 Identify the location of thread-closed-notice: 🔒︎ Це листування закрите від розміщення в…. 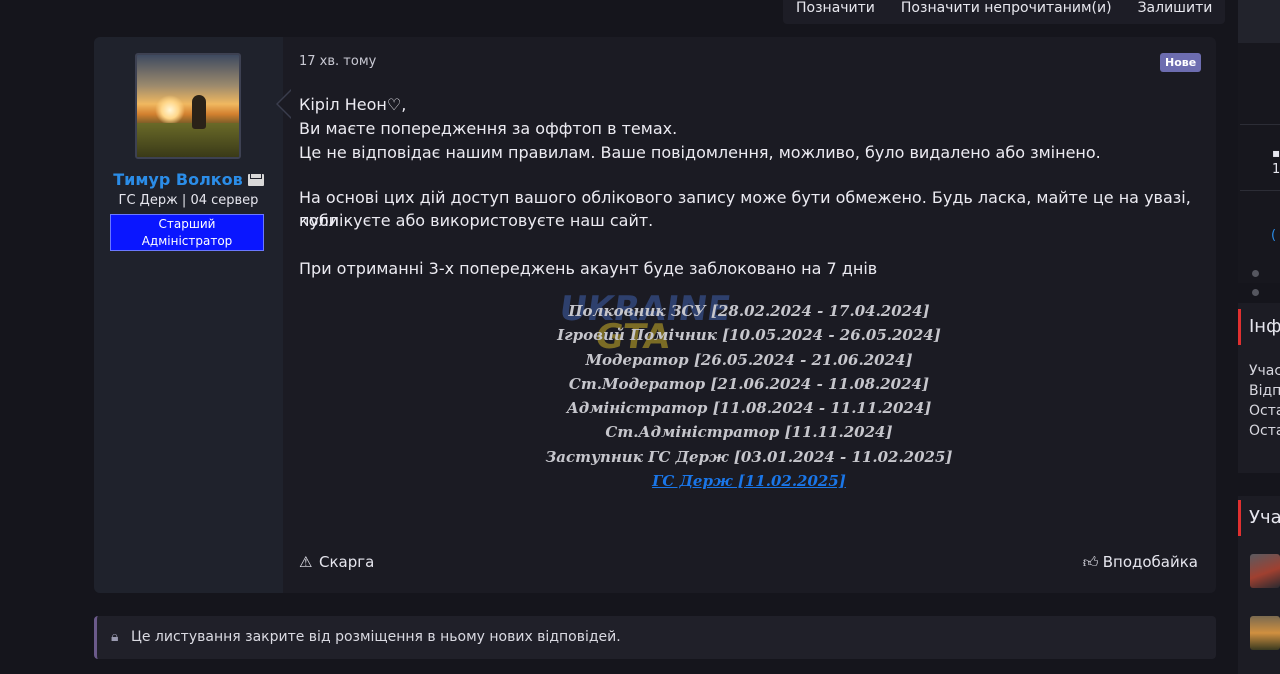
(655, 637).